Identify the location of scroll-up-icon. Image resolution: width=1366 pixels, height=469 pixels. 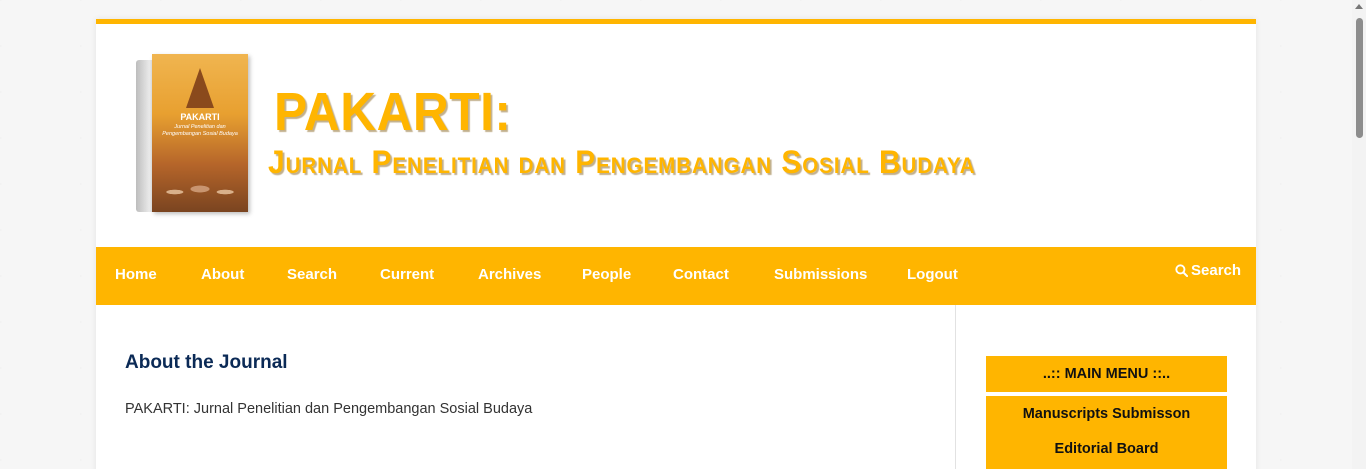
(1359, 6).